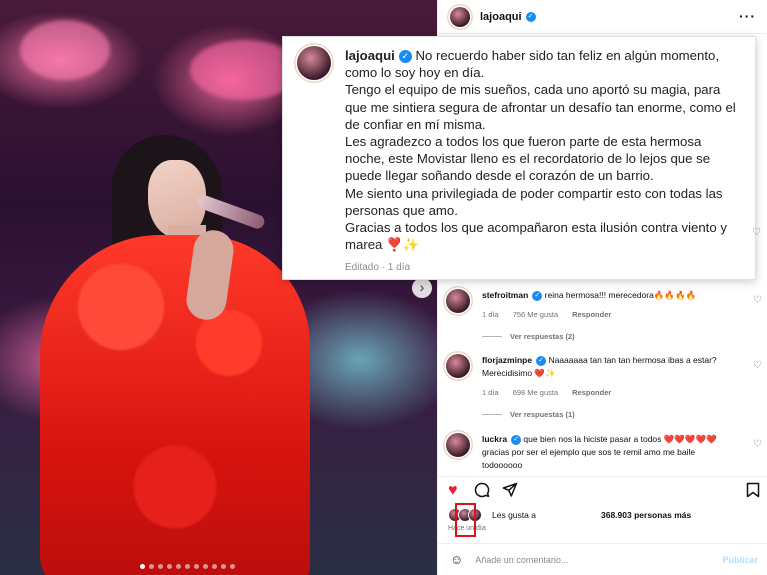  What do you see at coordinates (620, 295) in the screenshot?
I see `comment-text: reina hermosa!!! merecedora🔥🔥🔥🔥` at bounding box center [620, 295].